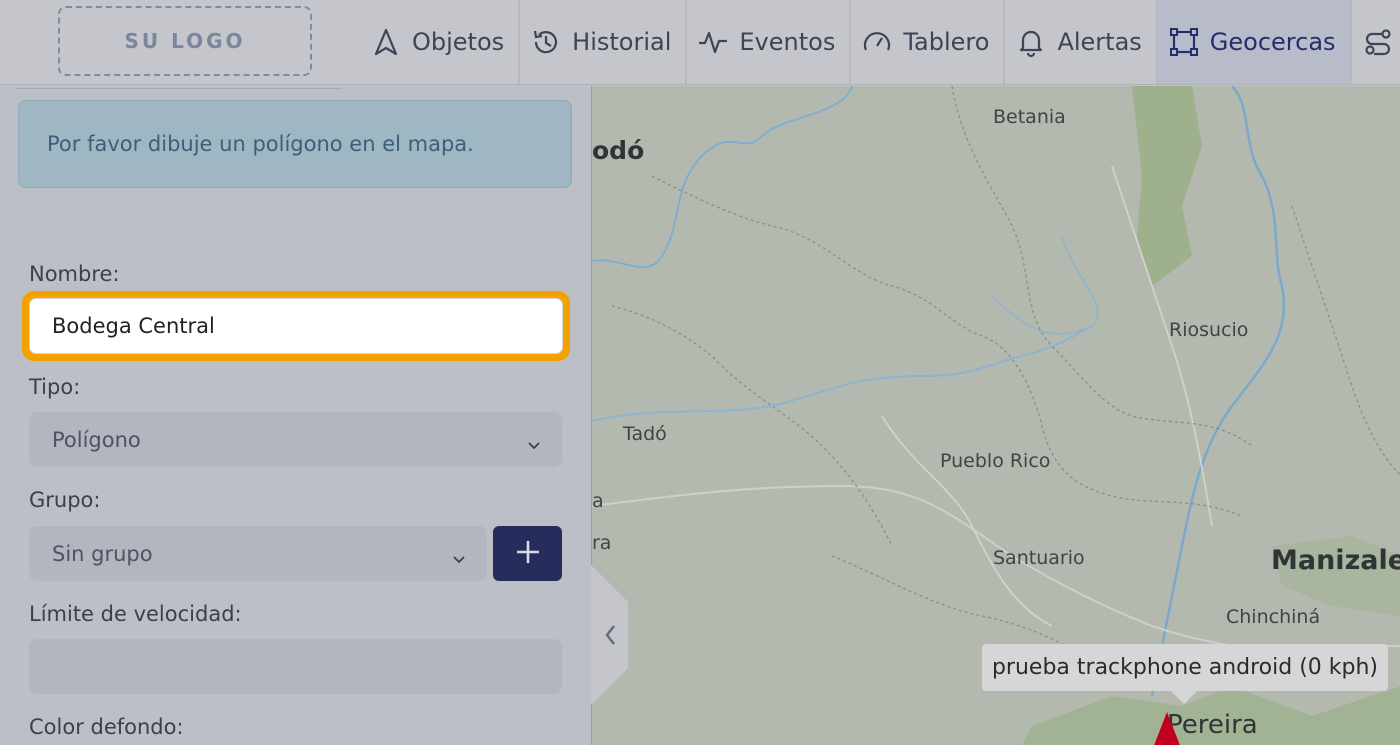  What do you see at coordinates (1184, 697) in the screenshot?
I see `tooltip-arrow` at bounding box center [1184, 697].